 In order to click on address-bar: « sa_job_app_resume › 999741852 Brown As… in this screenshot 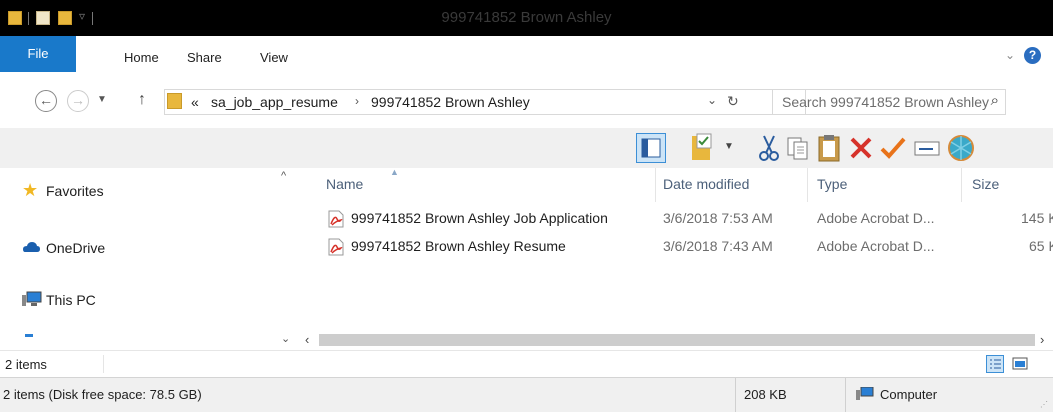, I will do `click(485, 102)`.